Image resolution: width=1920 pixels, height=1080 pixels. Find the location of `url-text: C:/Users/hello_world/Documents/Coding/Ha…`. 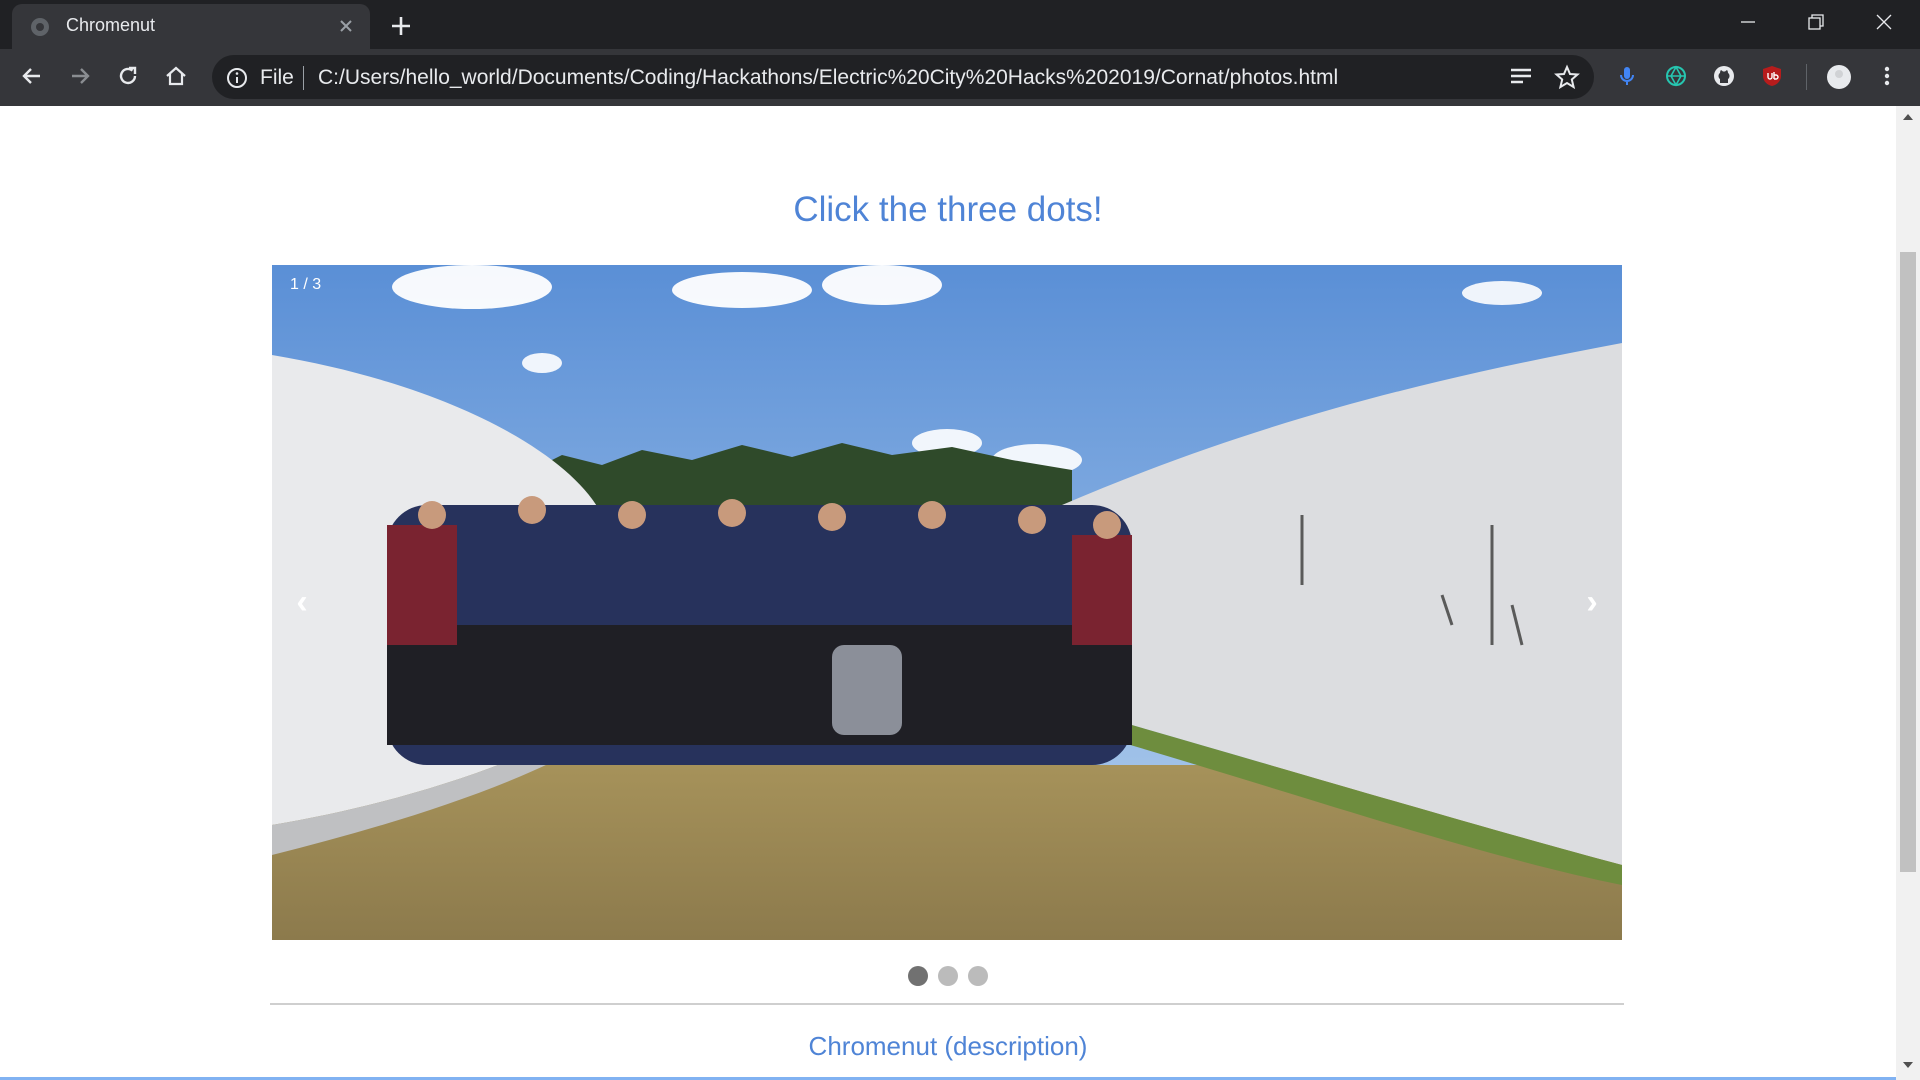

url-text: C:/Users/hello_world/Documents/Coding/Ha… is located at coordinates (828, 78).